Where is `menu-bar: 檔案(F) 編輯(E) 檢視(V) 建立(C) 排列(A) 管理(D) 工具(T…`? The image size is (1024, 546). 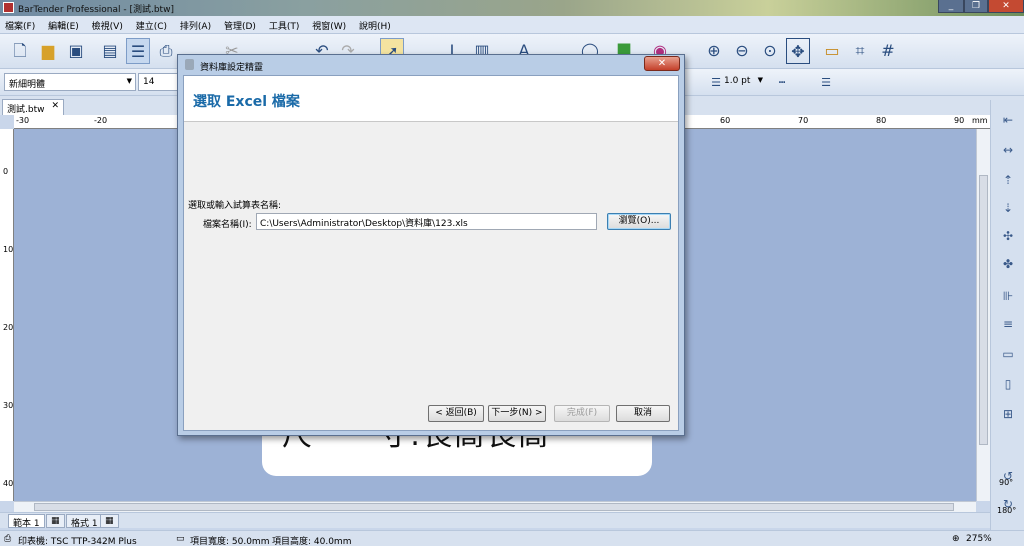
menu-bar: 檔案(F) 編輯(E) 檢視(V) 建立(C) 排列(A) 管理(D) 工具(T… is located at coordinates (512, 25).